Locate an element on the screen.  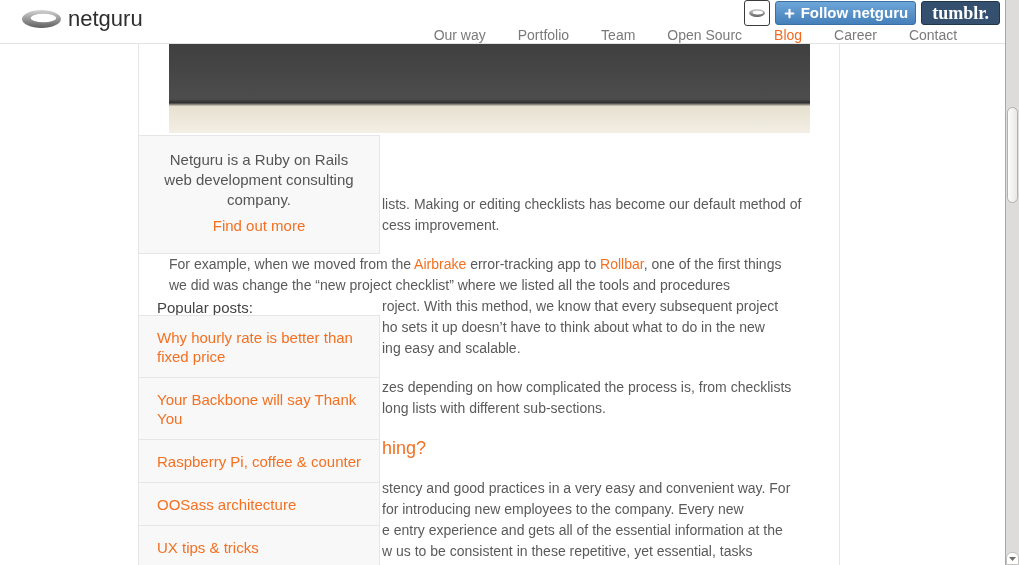
popular-post-link: Your Backbone will say Thank You is located at coordinates (259, 408).